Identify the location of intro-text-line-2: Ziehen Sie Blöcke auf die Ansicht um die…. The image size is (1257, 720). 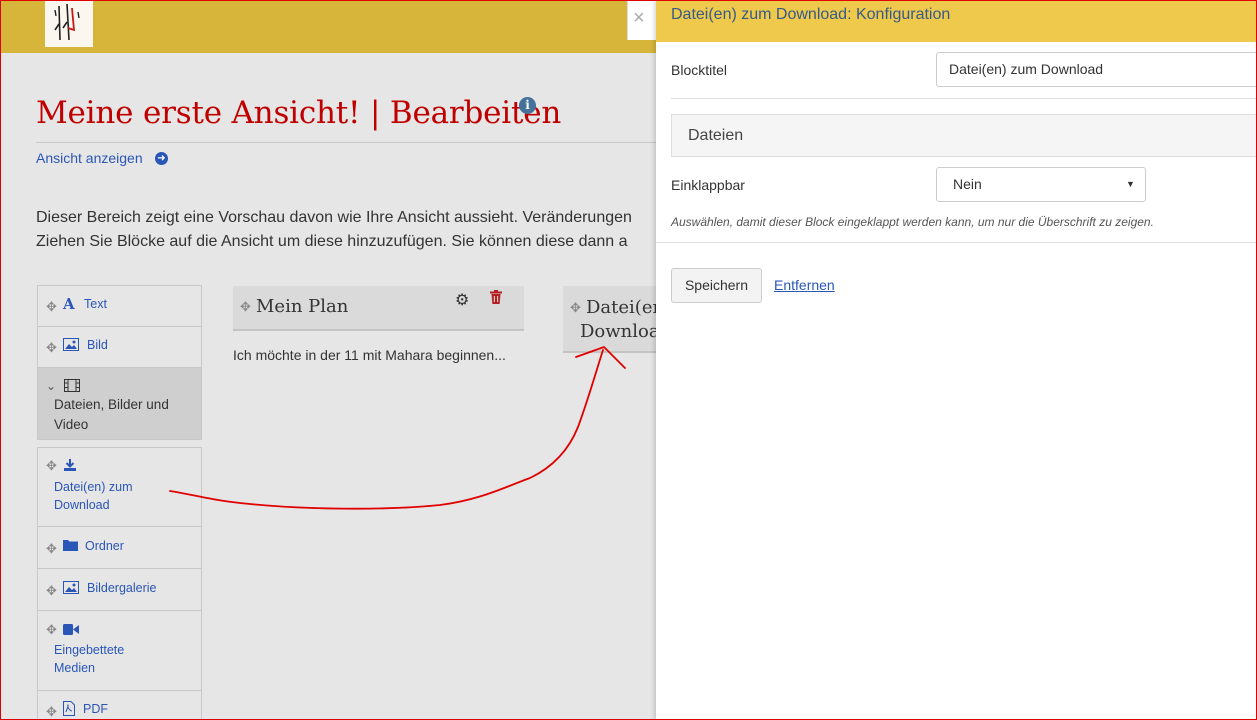
(332, 241).